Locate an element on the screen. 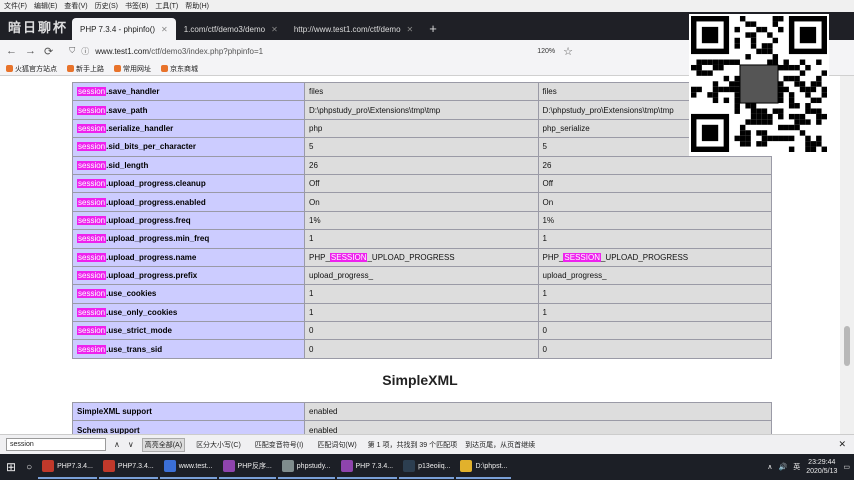 This screenshot has height=480, width=854. local-value: 1% is located at coordinates (421, 220).